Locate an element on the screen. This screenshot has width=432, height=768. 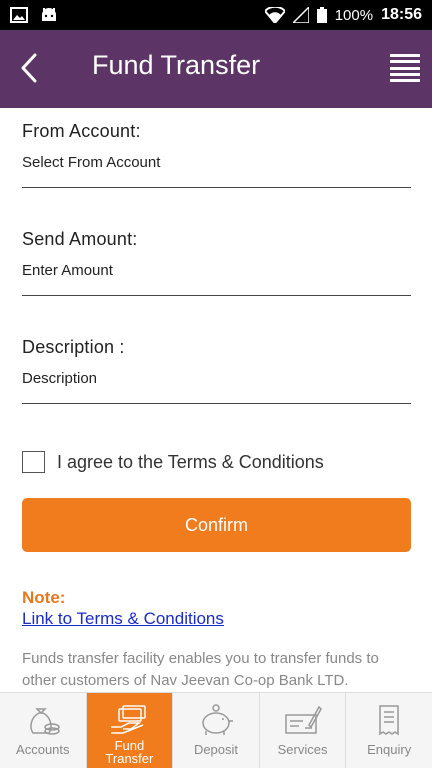
nav-services: Services is located at coordinates (303, 730).